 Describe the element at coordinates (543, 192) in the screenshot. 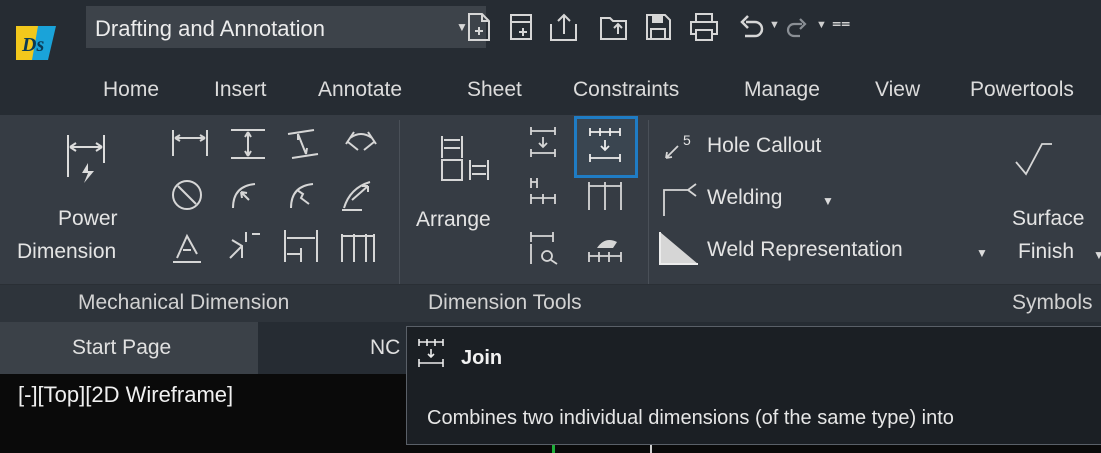

I see `break-dimension-icon` at that location.